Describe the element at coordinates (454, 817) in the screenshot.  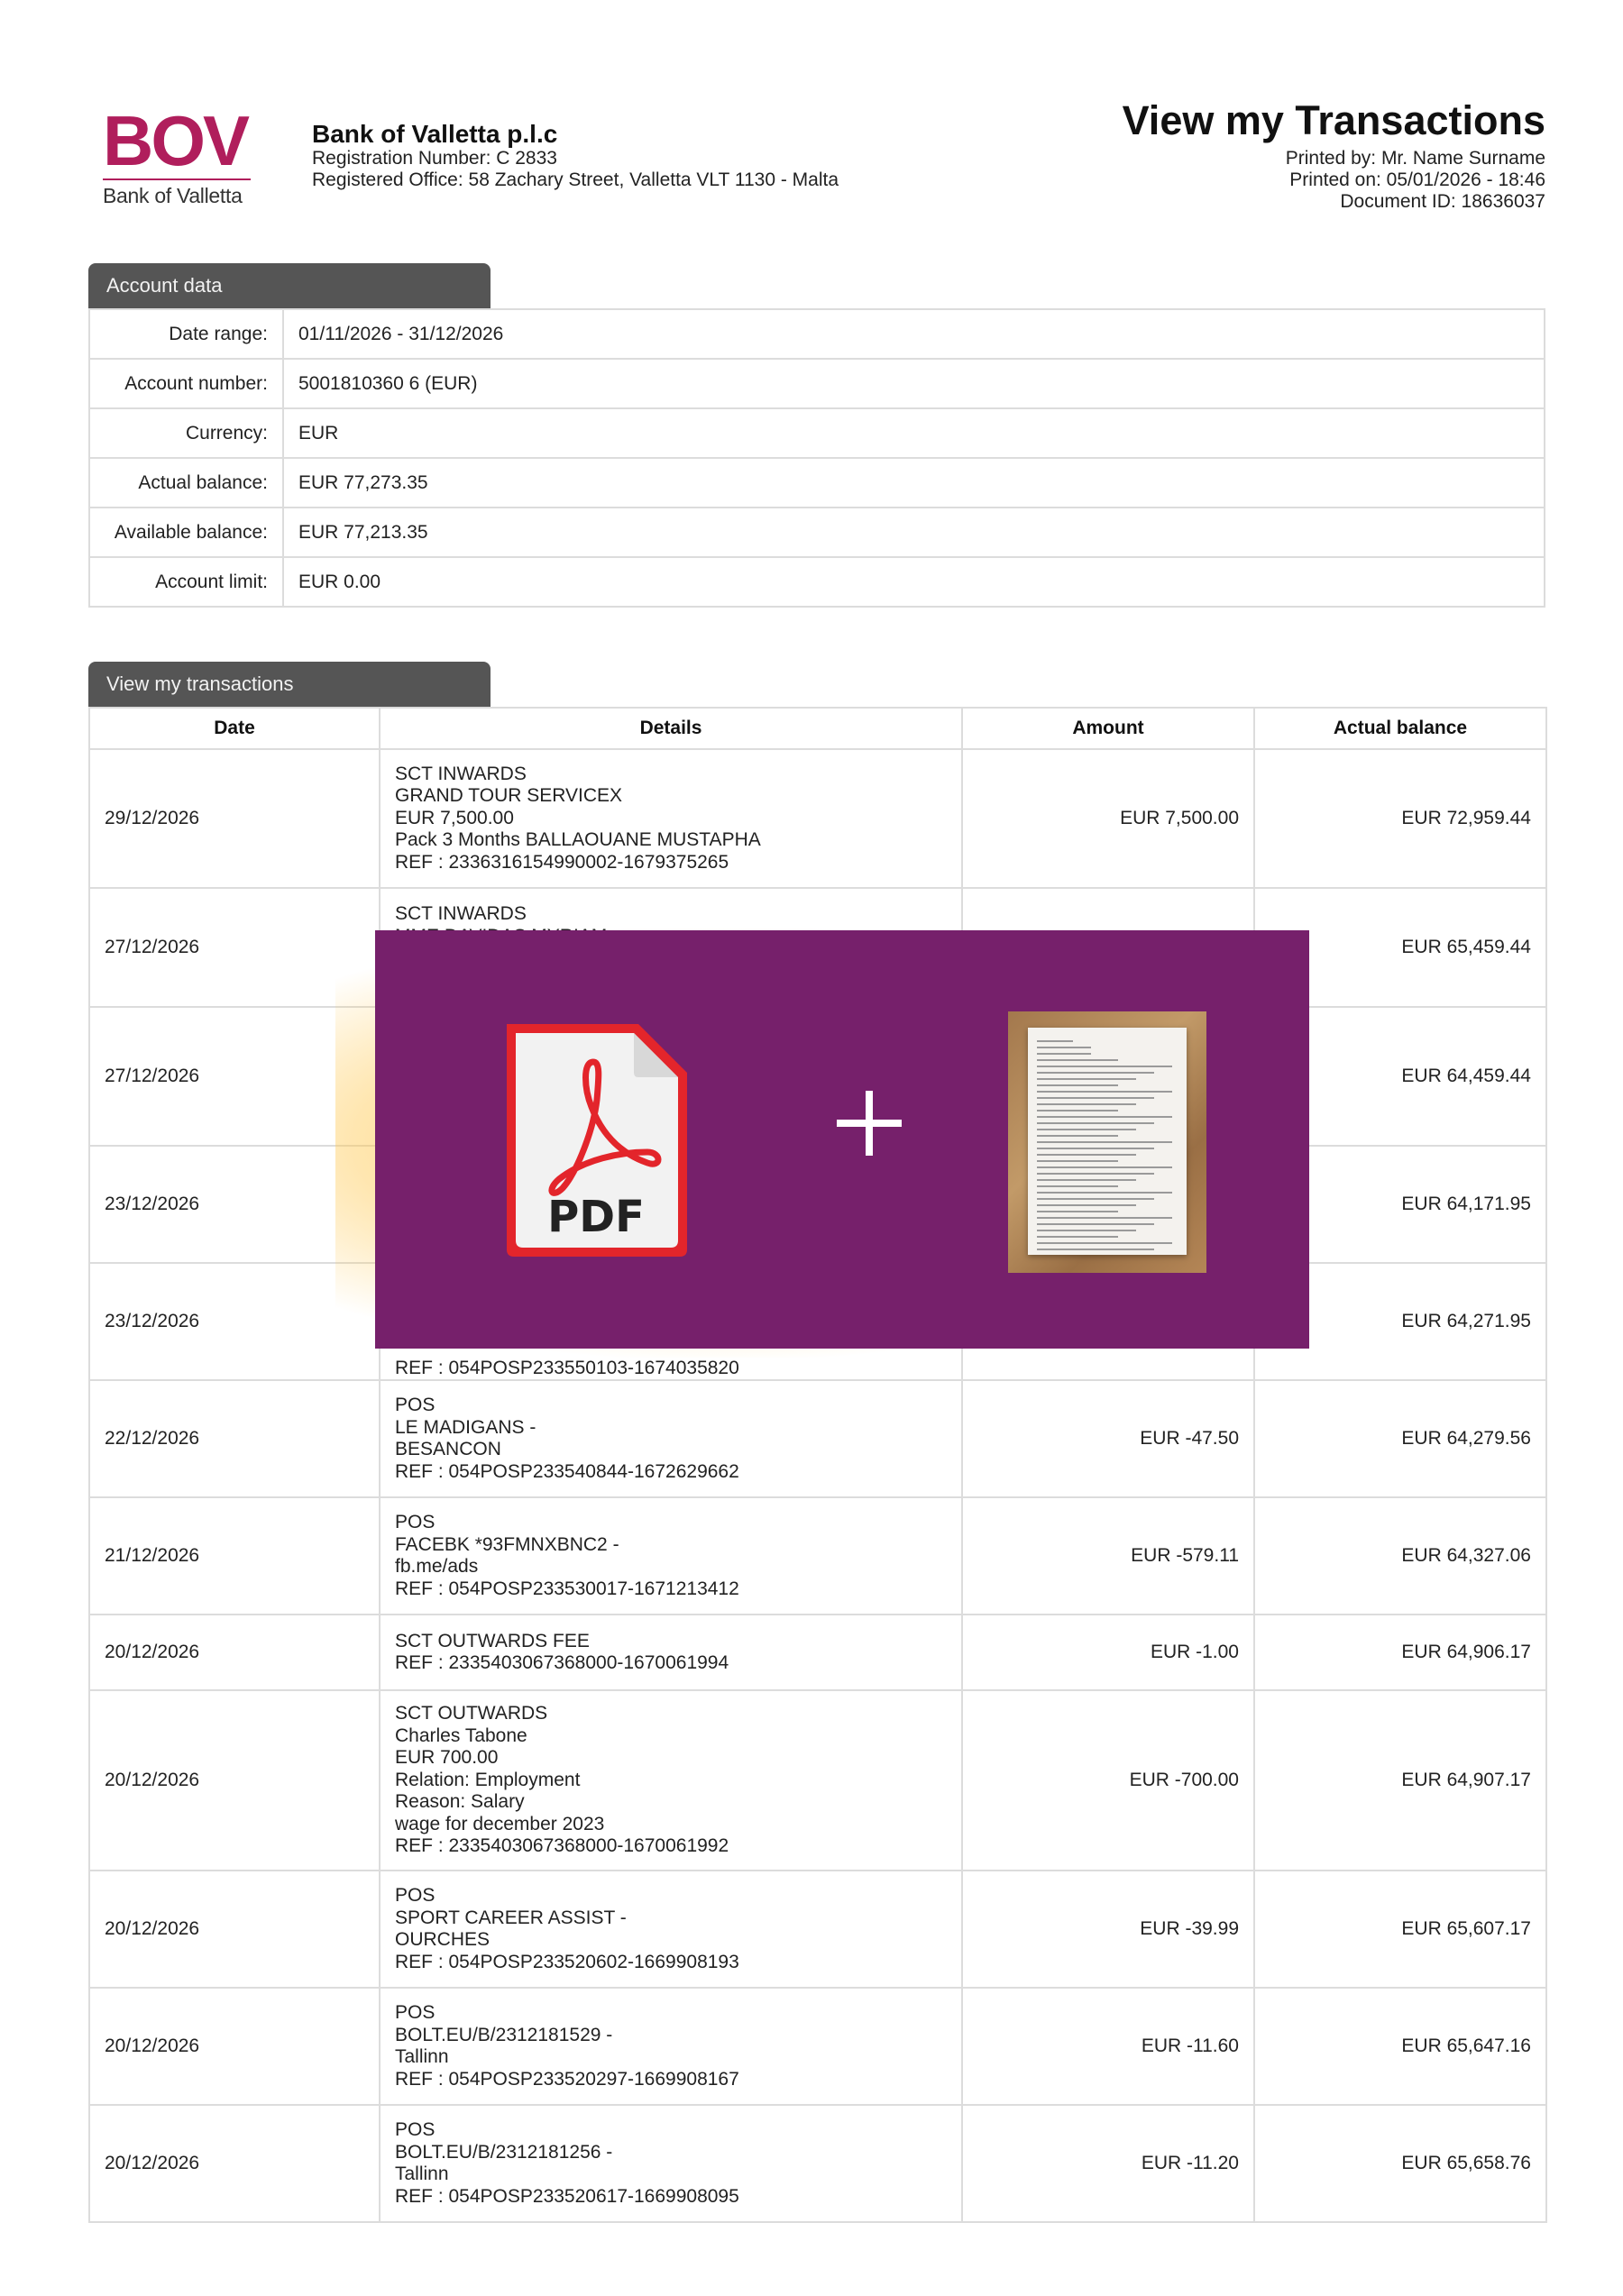
I see `transaction-detail-line: EUR 7,500.00` at that location.